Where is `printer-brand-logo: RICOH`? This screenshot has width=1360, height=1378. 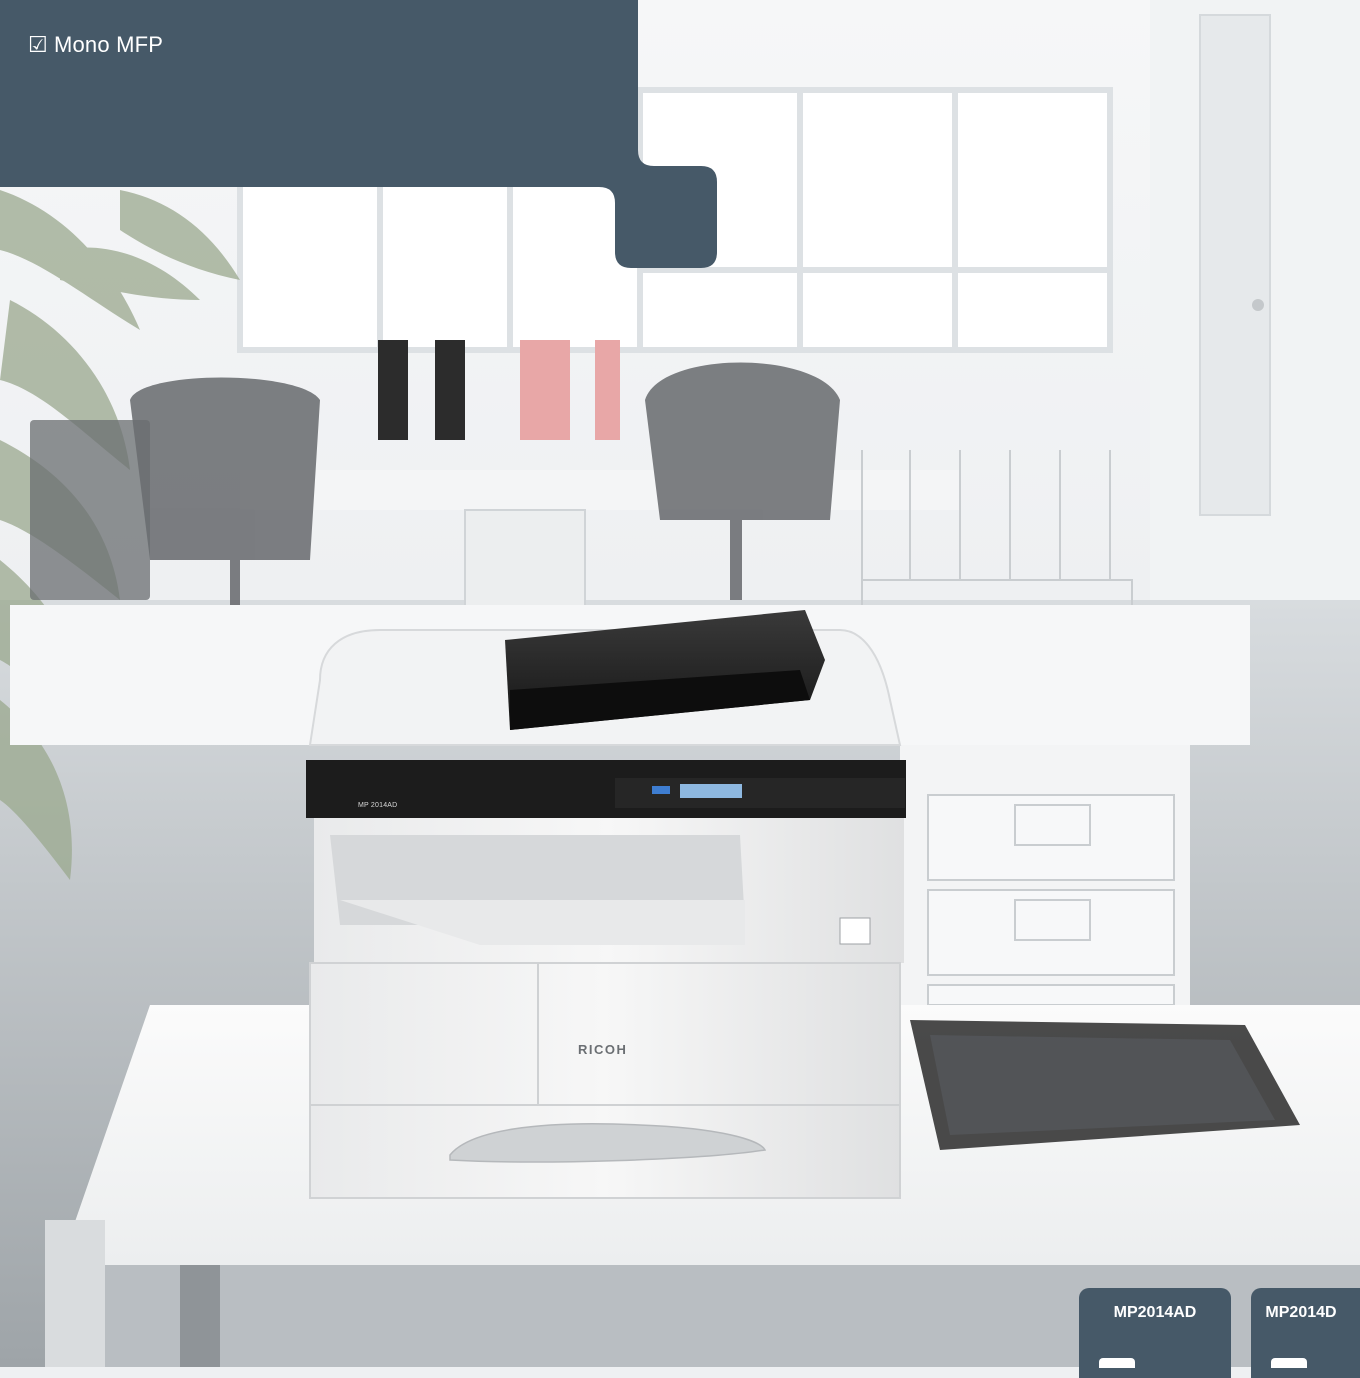 printer-brand-logo: RICOH is located at coordinates (603, 1049).